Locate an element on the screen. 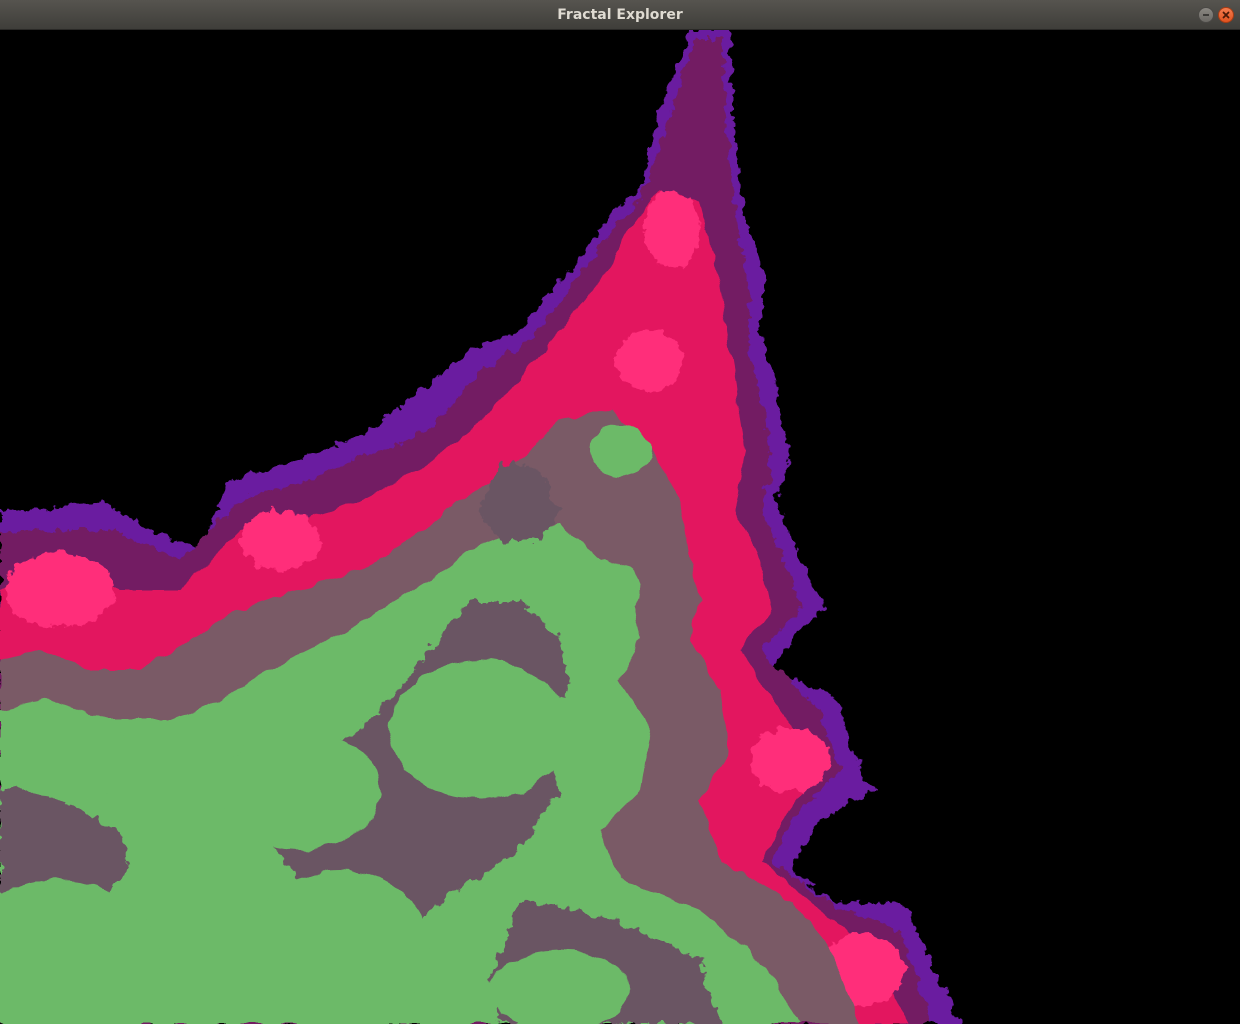  window-title: Fractal Explorer is located at coordinates (620, 15).